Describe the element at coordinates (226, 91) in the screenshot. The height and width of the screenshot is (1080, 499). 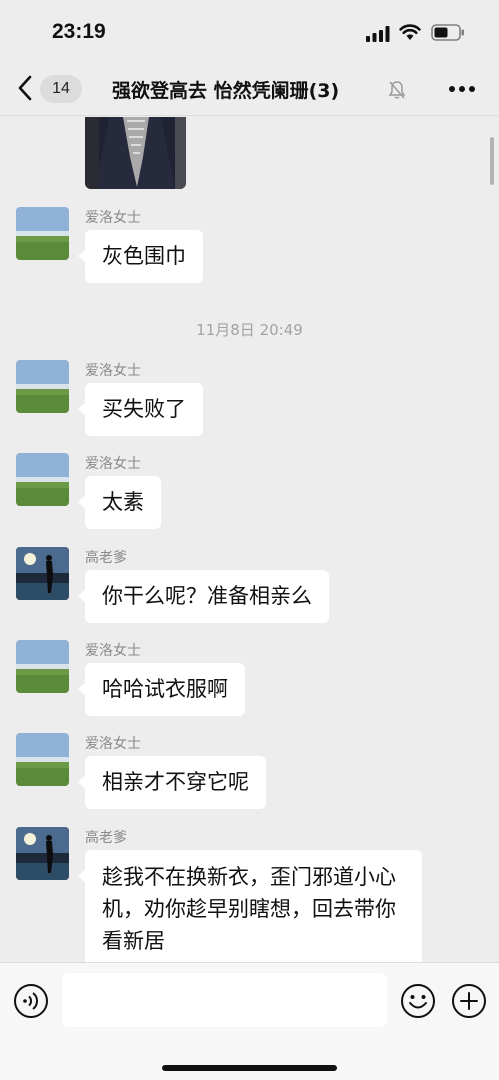
I see `chat-title: 强欲登高去 怡然凭阑珊(3)` at that location.